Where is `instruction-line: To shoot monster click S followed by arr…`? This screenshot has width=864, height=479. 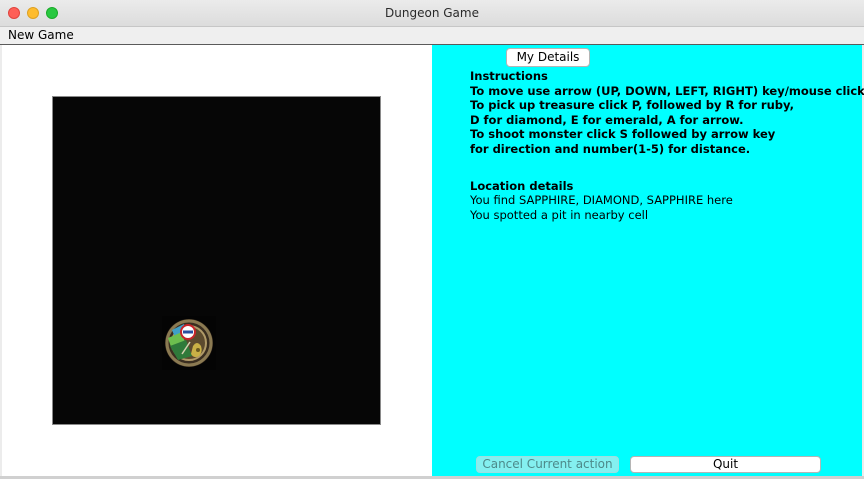 instruction-line: To shoot monster click S followed by arr… is located at coordinates (623, 134).